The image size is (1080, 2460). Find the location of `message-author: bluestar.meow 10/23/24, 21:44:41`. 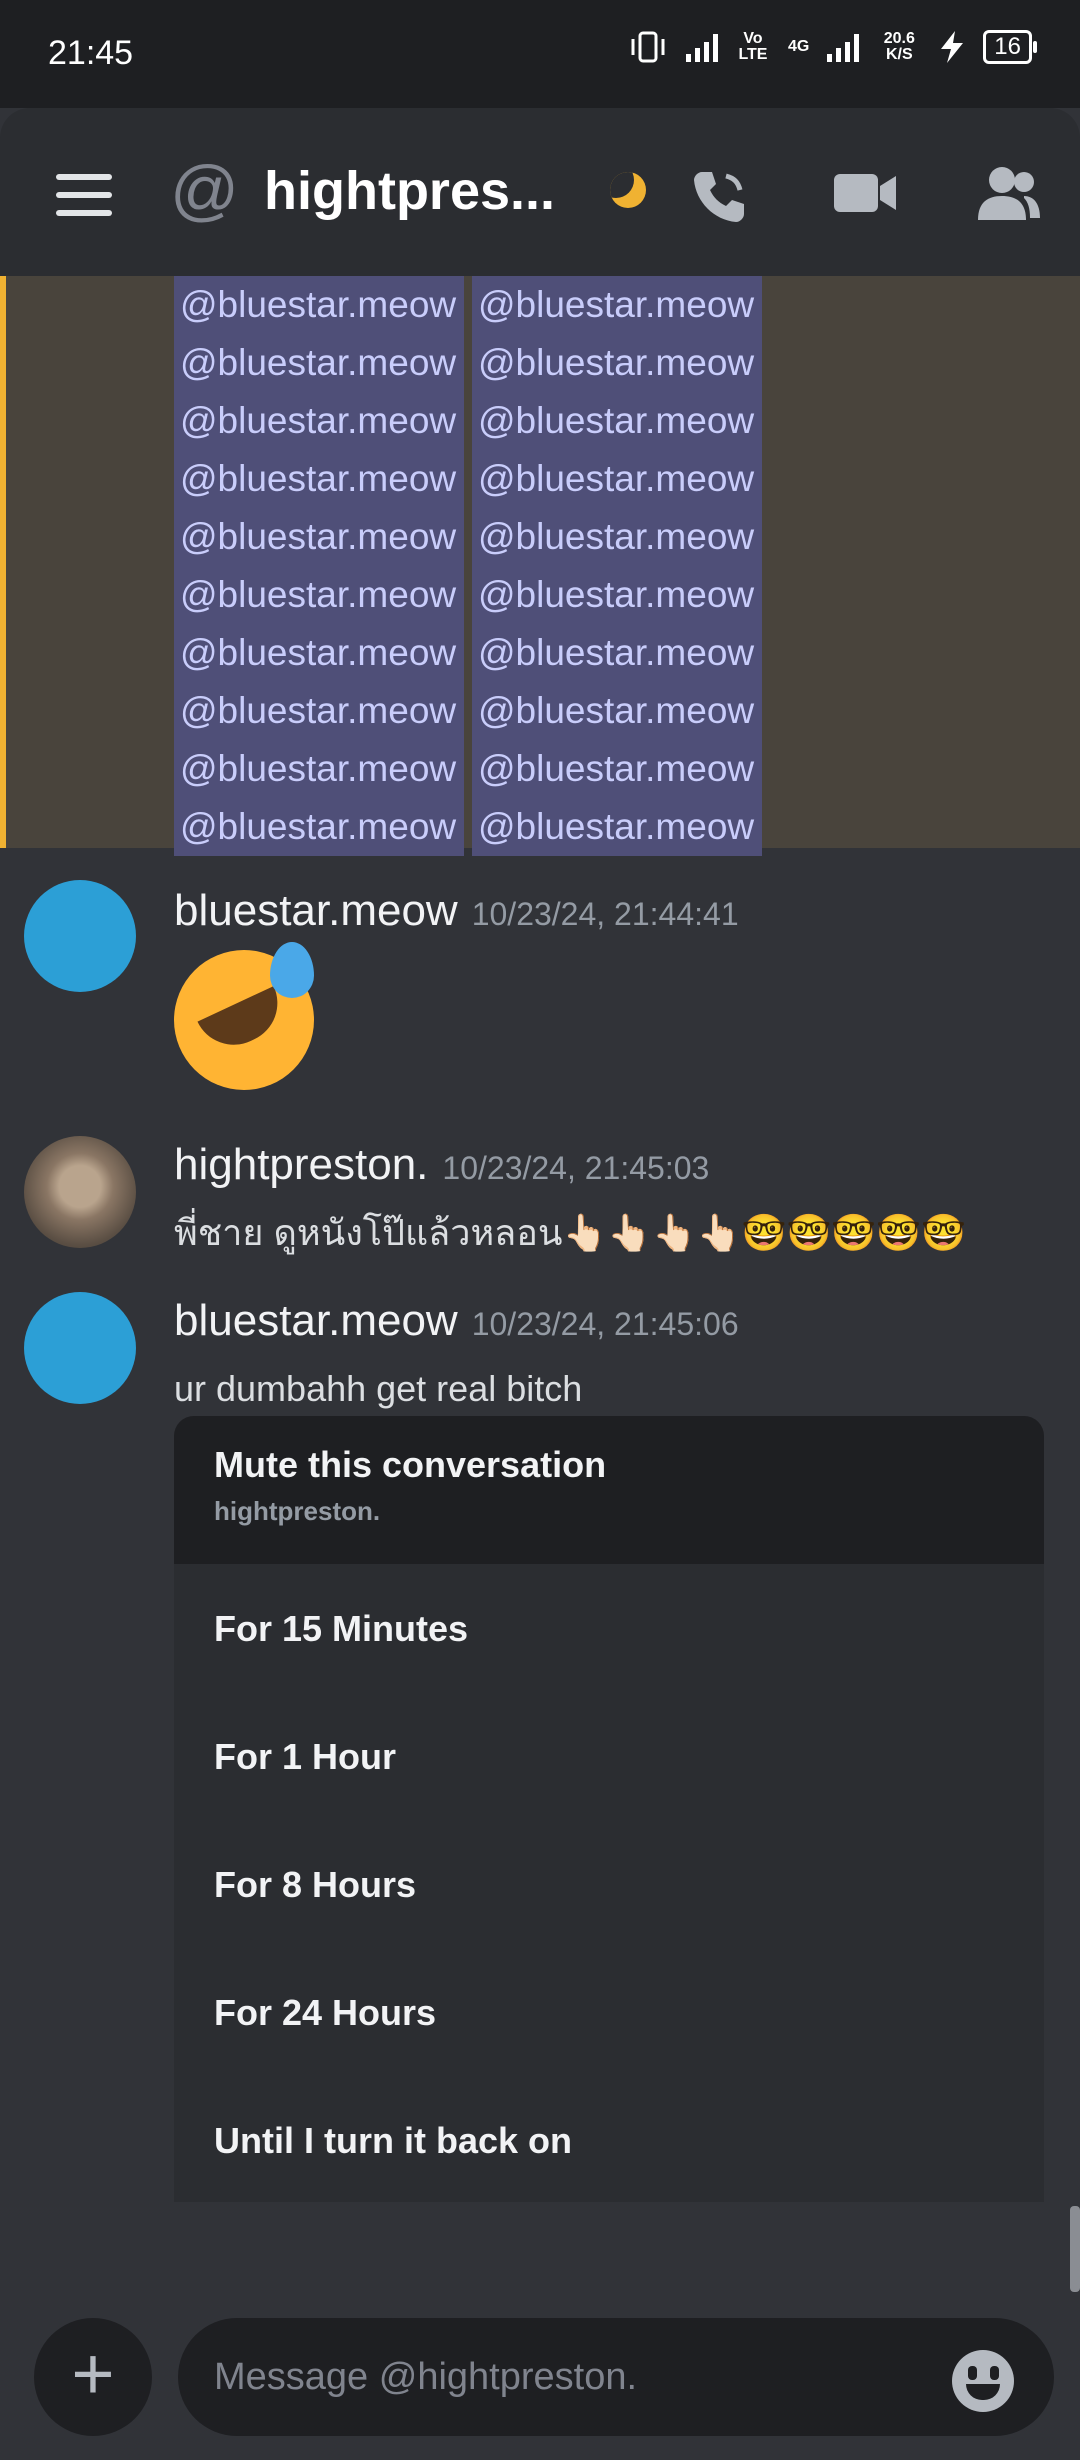

message-author: bluestar.meow 10/23/24, 21:44:41 is located at coordinates (456, 911).